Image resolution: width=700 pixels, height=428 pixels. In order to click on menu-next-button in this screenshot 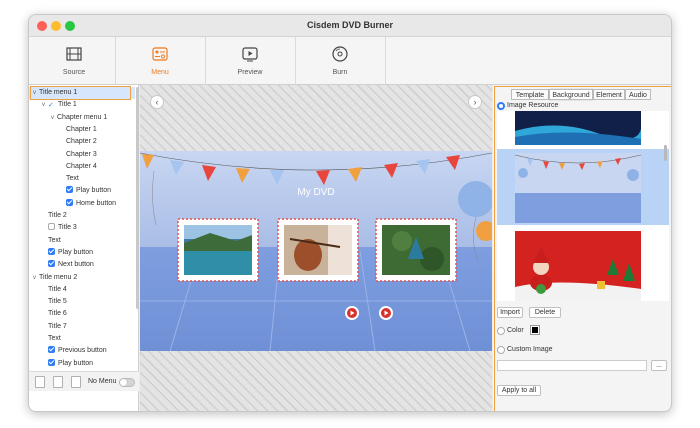, I will do `click(386, 313)`.